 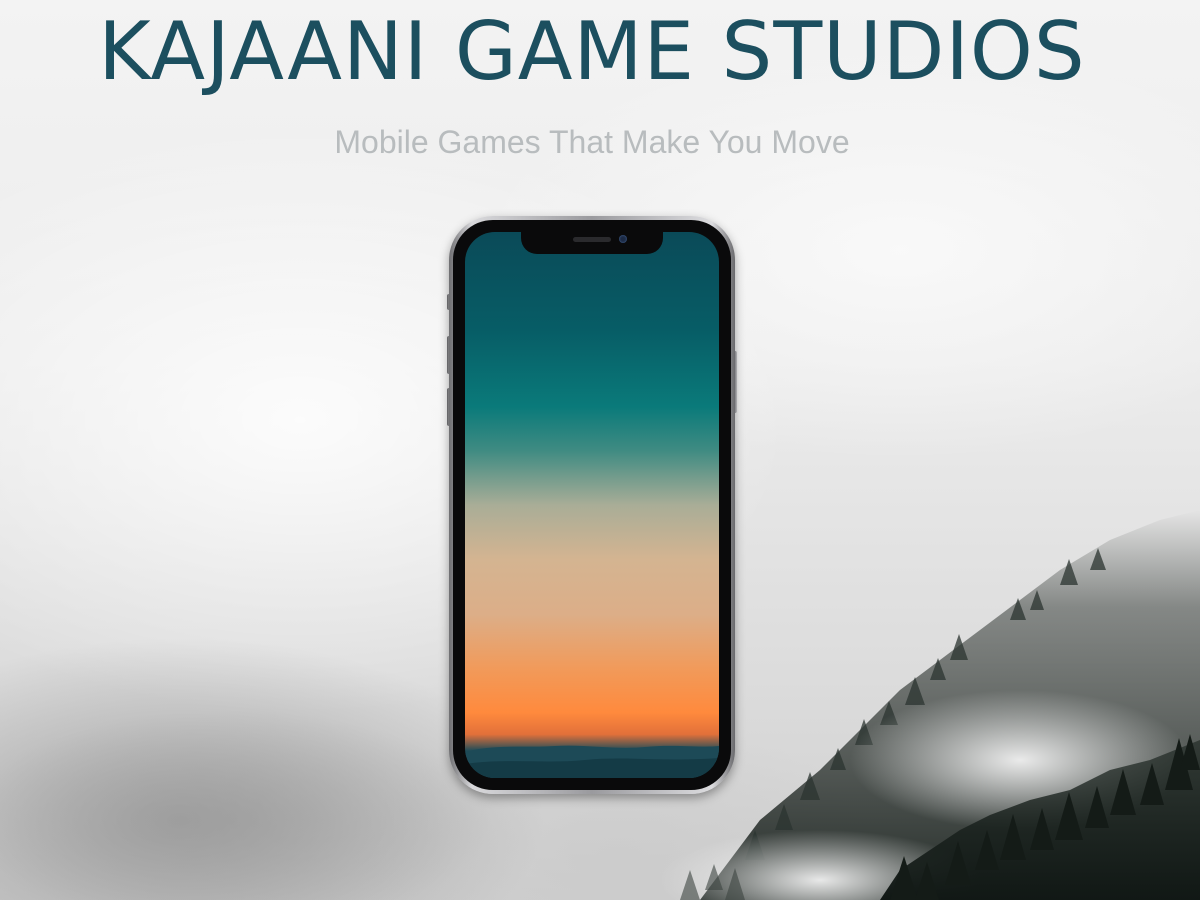 I want to click on front-camera-icon, so click(x=623, y=239).